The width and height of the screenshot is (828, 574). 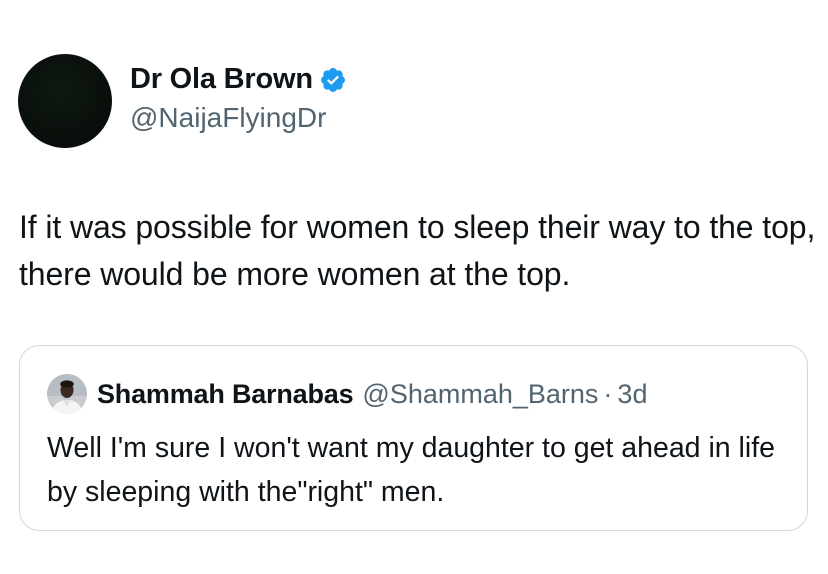 I want to click on quoted-tweet-header: Shammah Barnabas @Shammah_Barns · 3d, so click(x=347, y=394).